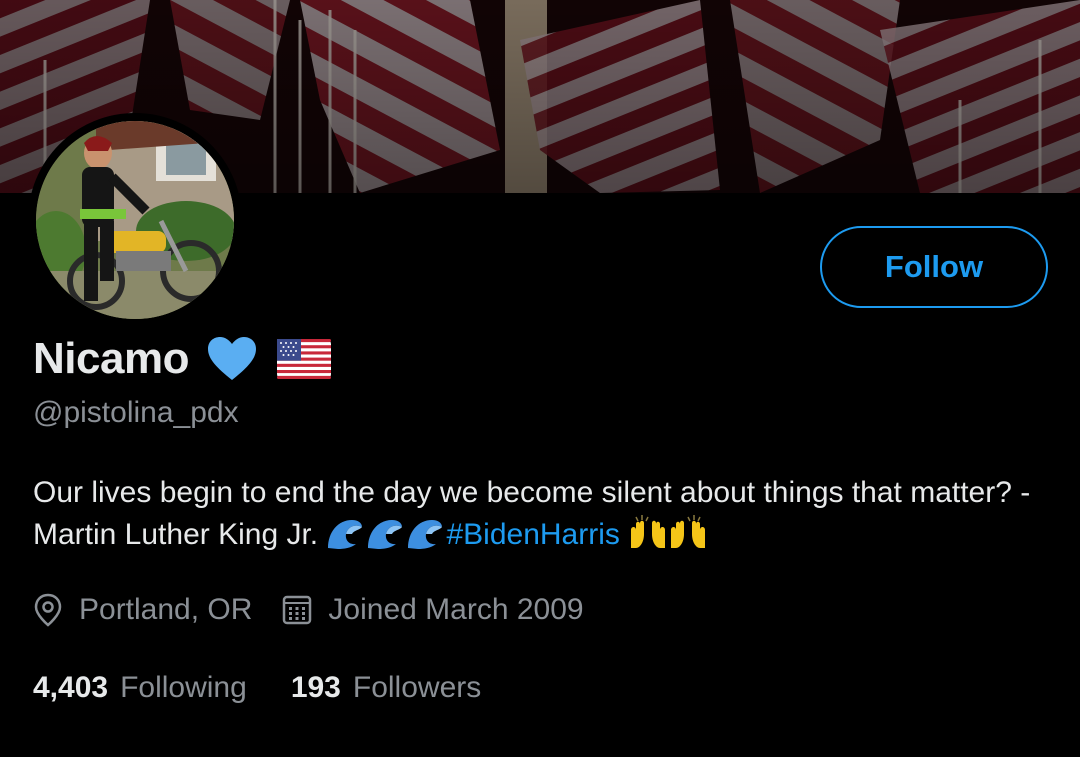  I want to click on following-count: 4,403, so click(71, 687).